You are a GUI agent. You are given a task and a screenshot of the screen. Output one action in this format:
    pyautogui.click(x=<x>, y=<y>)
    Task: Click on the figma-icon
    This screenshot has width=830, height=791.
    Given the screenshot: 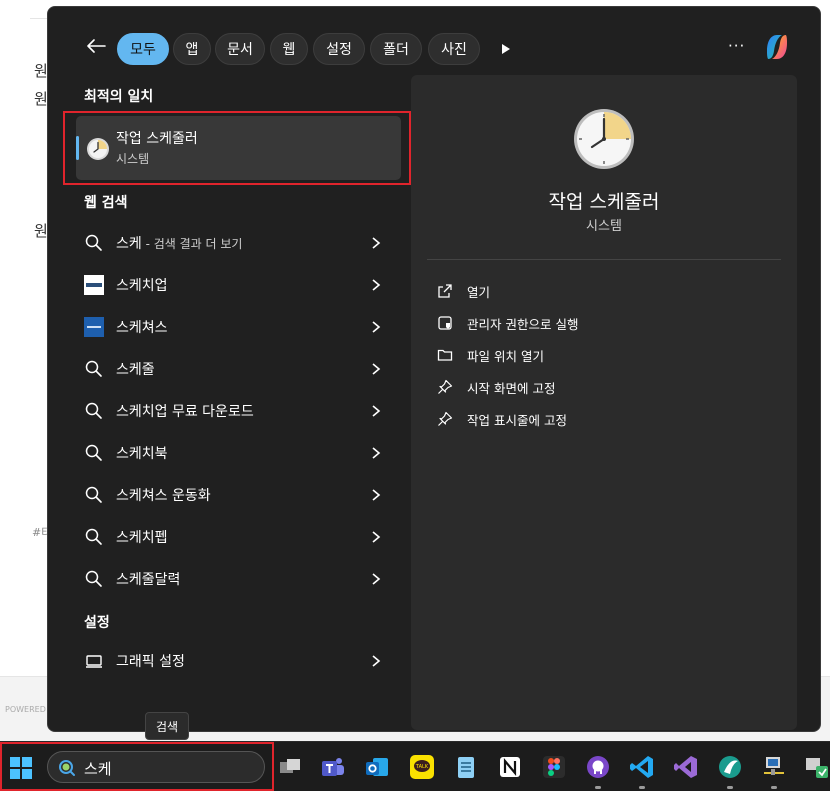 What is the action you would take?
    pyautogui.click(x=554, y=767)
    